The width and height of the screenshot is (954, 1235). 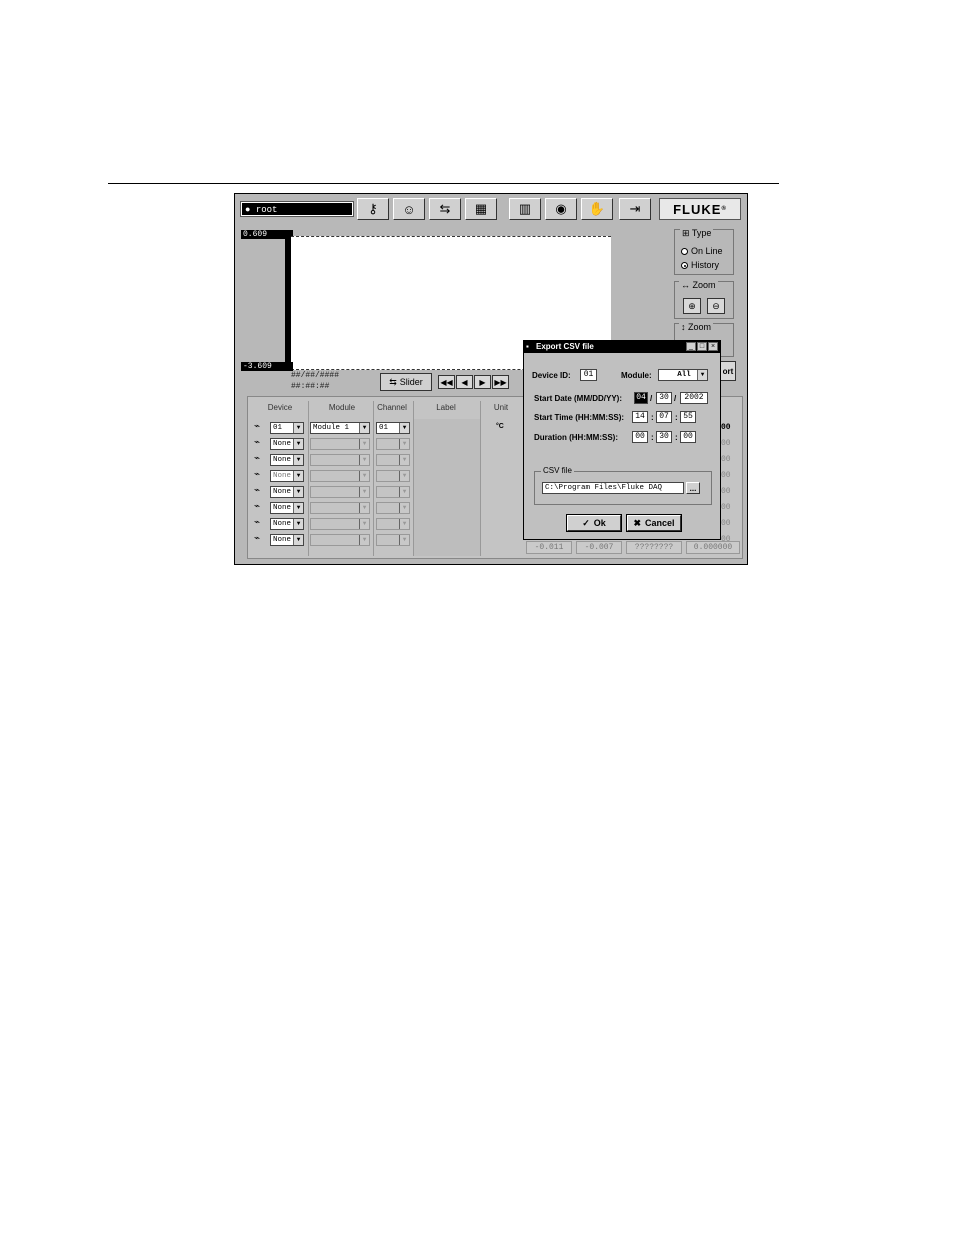 What do you see at coordinates (664, 437) in the screenshot?
I see `duration-minute-field: 30` at bounding box center [664, 437].